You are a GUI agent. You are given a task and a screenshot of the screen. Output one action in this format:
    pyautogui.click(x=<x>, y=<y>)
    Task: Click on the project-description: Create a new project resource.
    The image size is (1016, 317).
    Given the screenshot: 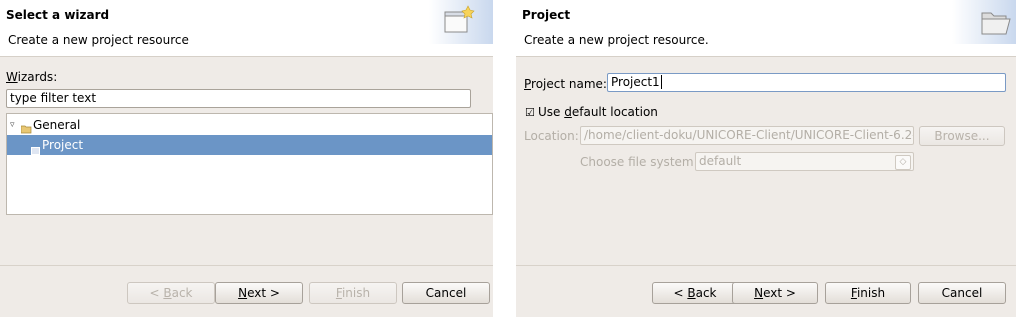 What is the action you would take?
    pyautogui.click(x=616, y=40)
    